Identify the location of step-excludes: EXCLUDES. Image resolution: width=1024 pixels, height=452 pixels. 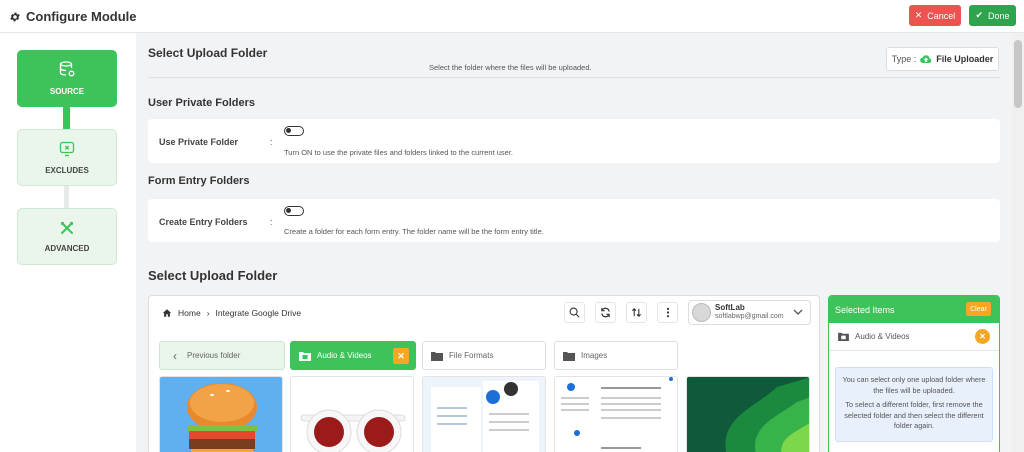
(67, 157).